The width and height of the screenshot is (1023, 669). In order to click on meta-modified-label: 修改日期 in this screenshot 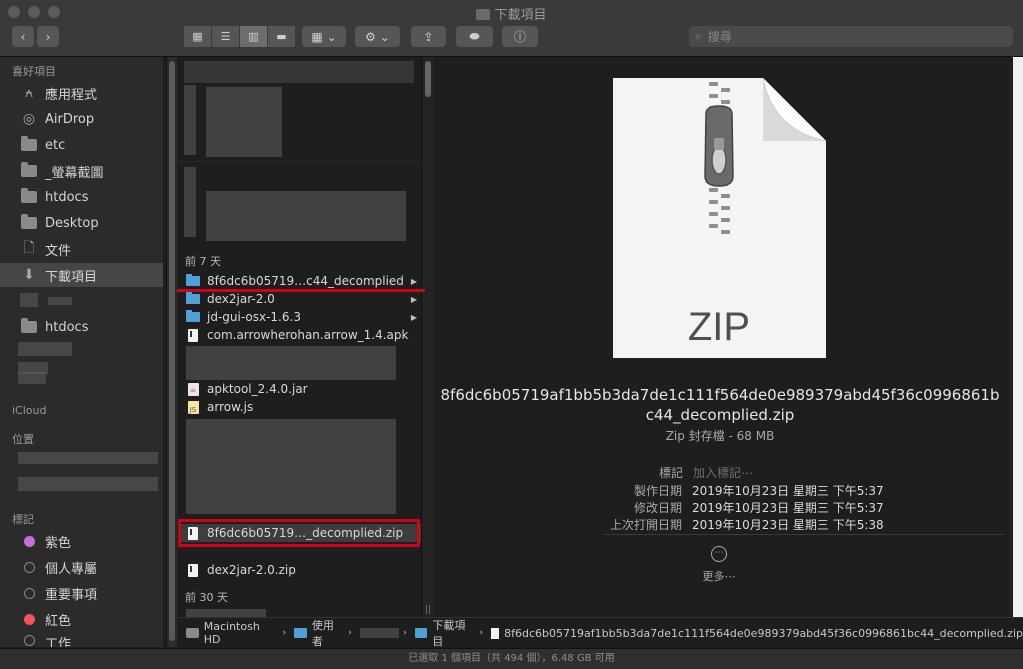, I will do `click(658, 508)`.